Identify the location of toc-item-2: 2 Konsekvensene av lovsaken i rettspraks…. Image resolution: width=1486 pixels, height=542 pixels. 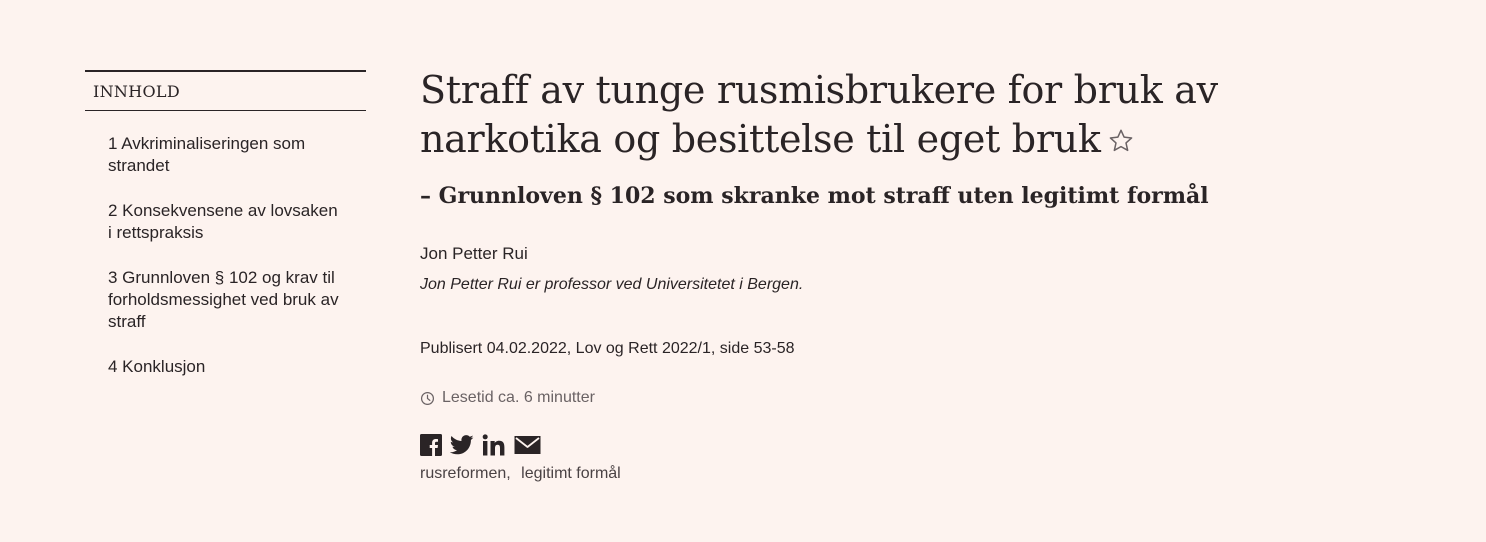
(227, 222).